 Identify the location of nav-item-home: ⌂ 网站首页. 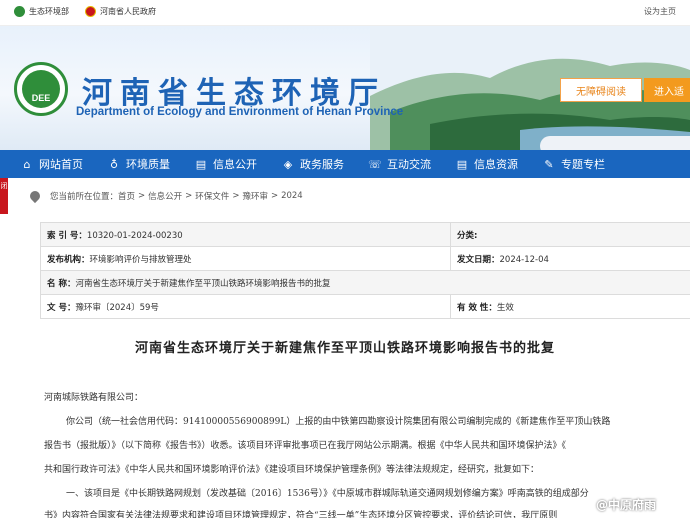
(52, 164).